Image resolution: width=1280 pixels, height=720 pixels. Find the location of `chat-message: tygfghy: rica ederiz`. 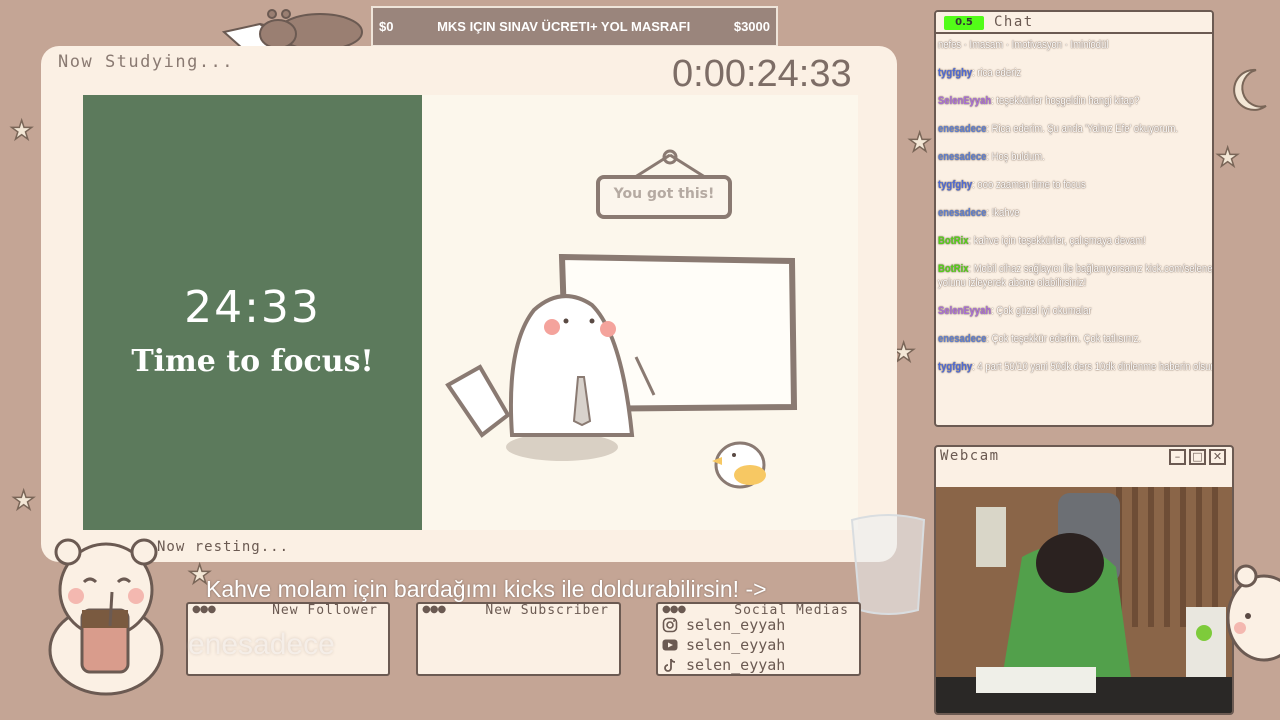

chat-message: tygfghy: rica ederiz is located at coordinates (980, 73).